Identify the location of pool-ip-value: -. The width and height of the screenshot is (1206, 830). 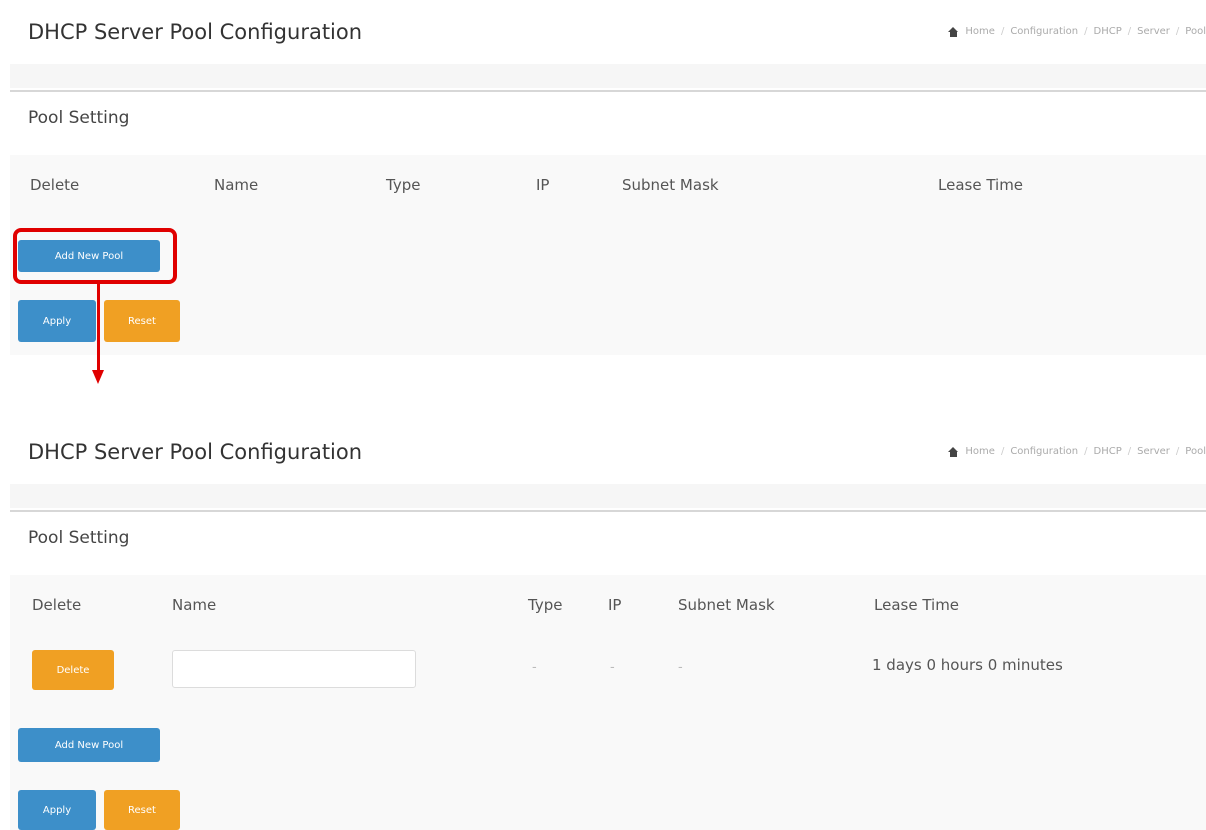
(612, 667).